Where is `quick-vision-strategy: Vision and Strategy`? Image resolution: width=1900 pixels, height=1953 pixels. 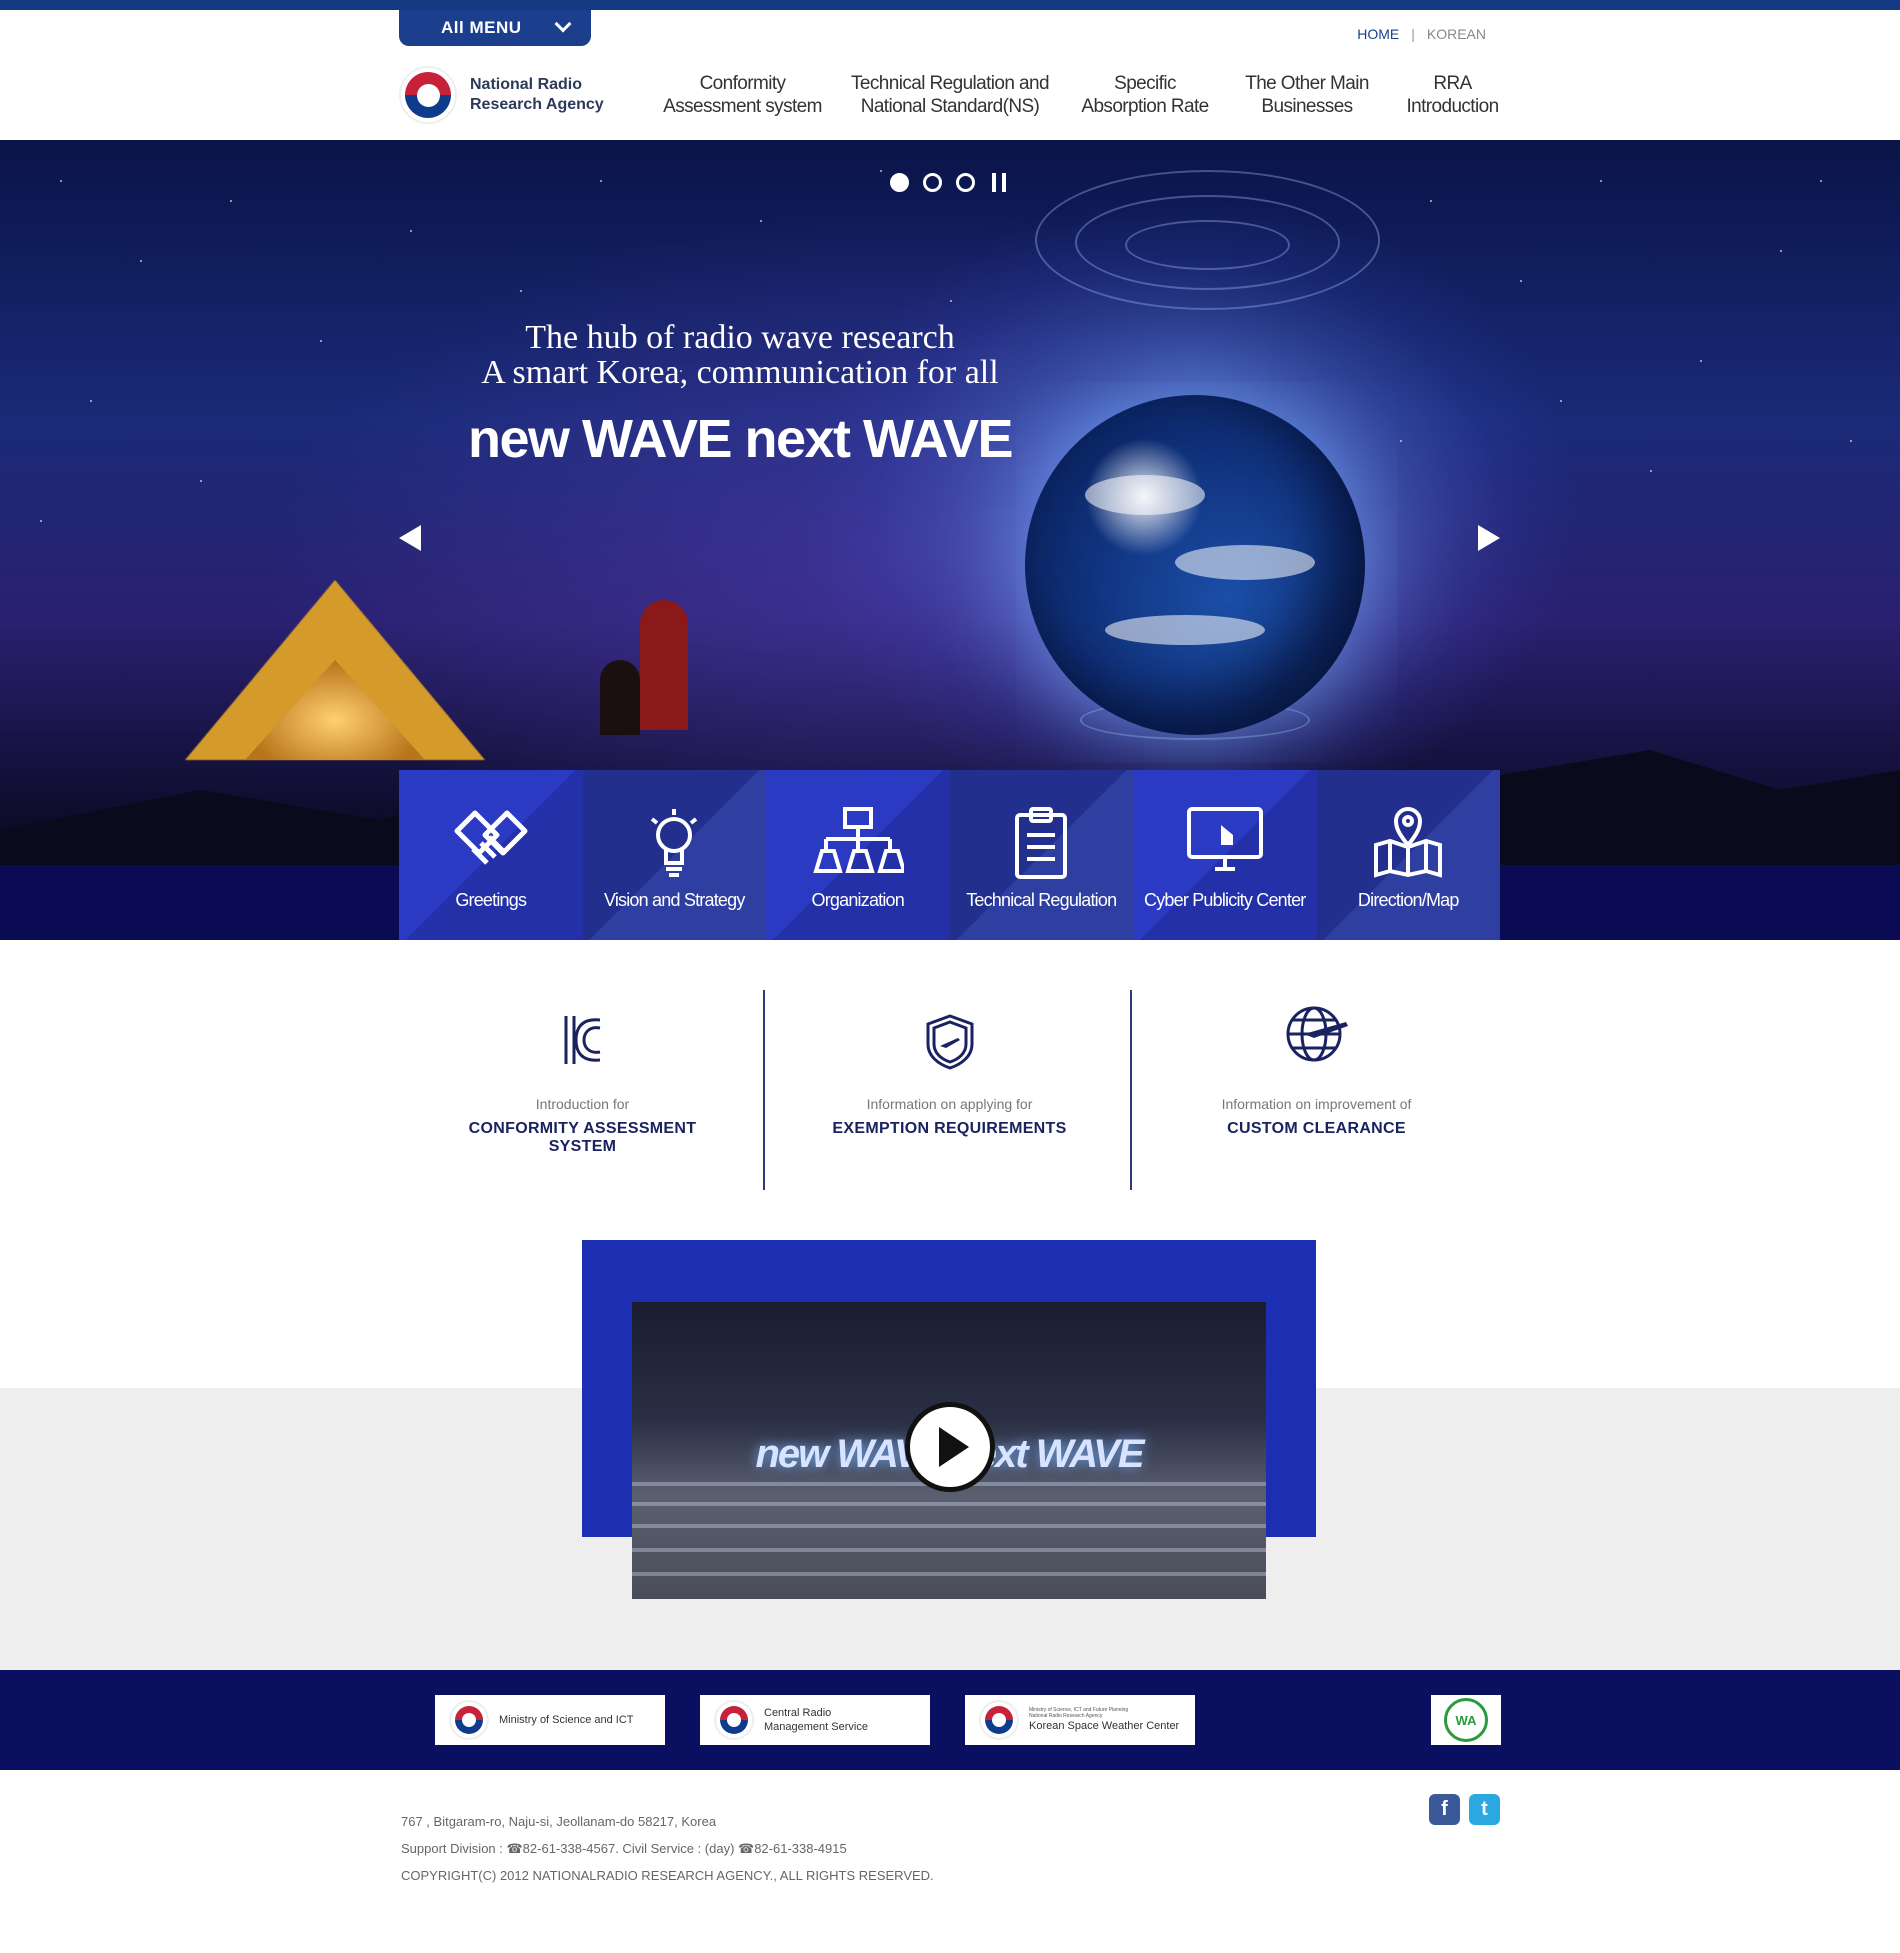 quick-vision-strategy: Vision and Strategy is located at coordinates (674, 855).